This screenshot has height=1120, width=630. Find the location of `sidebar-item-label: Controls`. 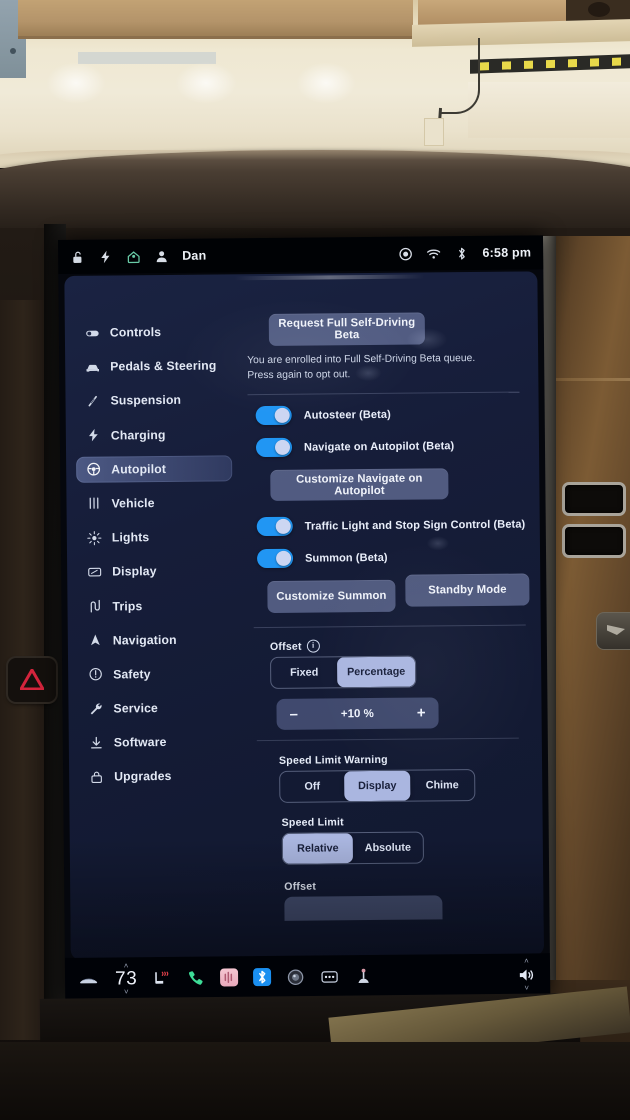

sidebar-item-label: Controls is located at coordinates (135, 332).